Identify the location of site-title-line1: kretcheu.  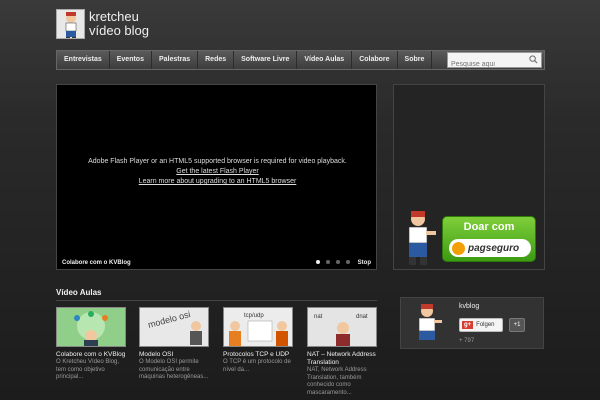
(114, 16).